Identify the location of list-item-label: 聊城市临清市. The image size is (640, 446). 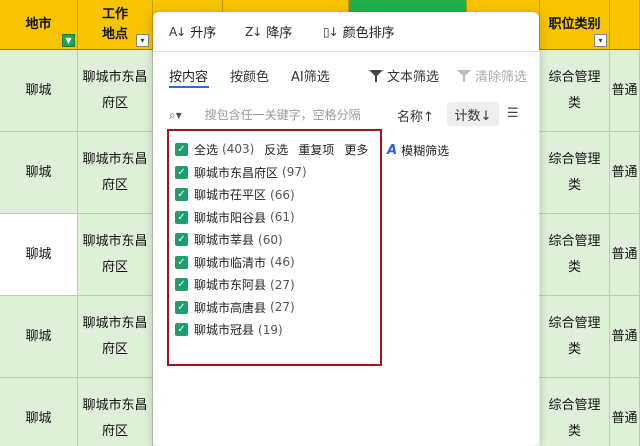
(230, 262).